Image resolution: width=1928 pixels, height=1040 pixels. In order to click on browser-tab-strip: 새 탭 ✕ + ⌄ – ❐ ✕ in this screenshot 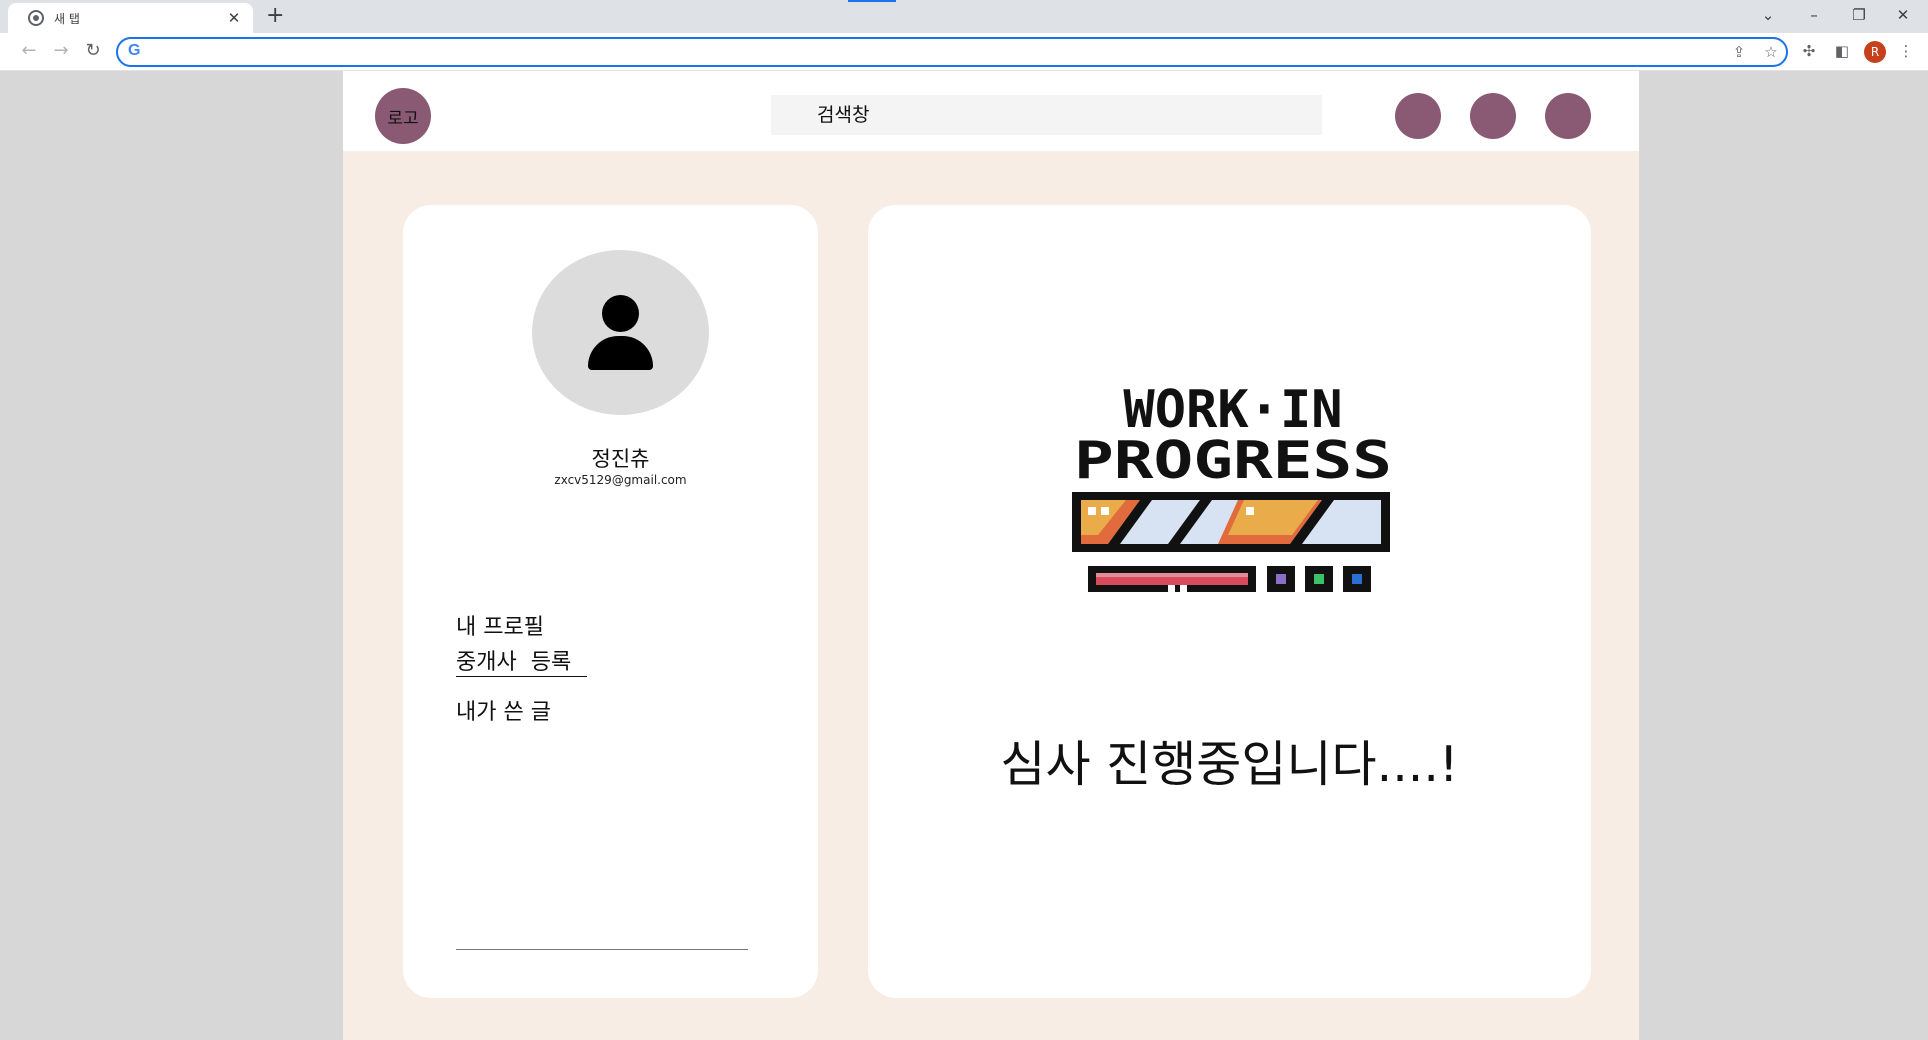, I will do `click(964, 16)`.